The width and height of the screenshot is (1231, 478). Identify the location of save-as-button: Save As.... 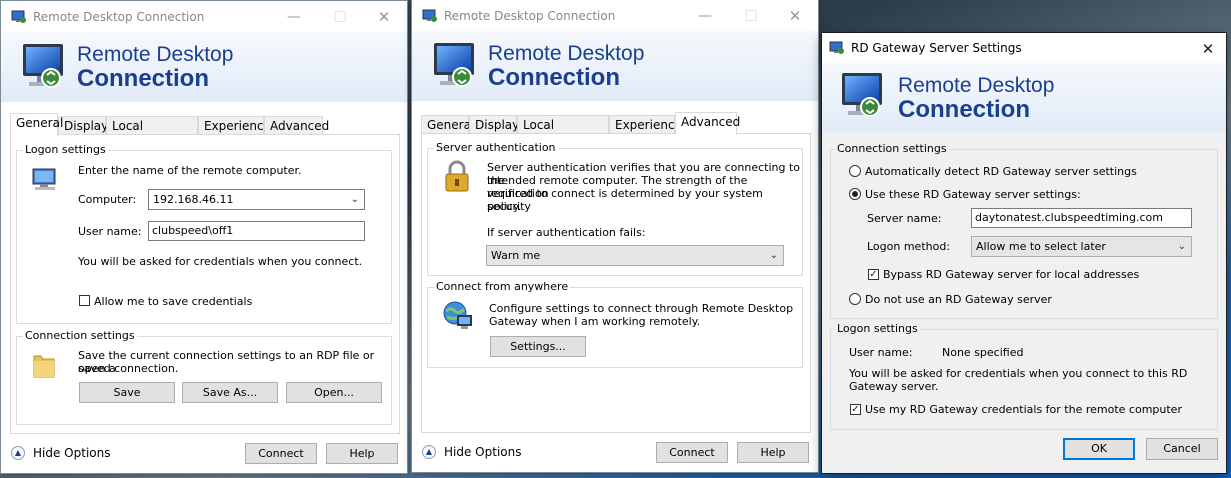
(230, 392).